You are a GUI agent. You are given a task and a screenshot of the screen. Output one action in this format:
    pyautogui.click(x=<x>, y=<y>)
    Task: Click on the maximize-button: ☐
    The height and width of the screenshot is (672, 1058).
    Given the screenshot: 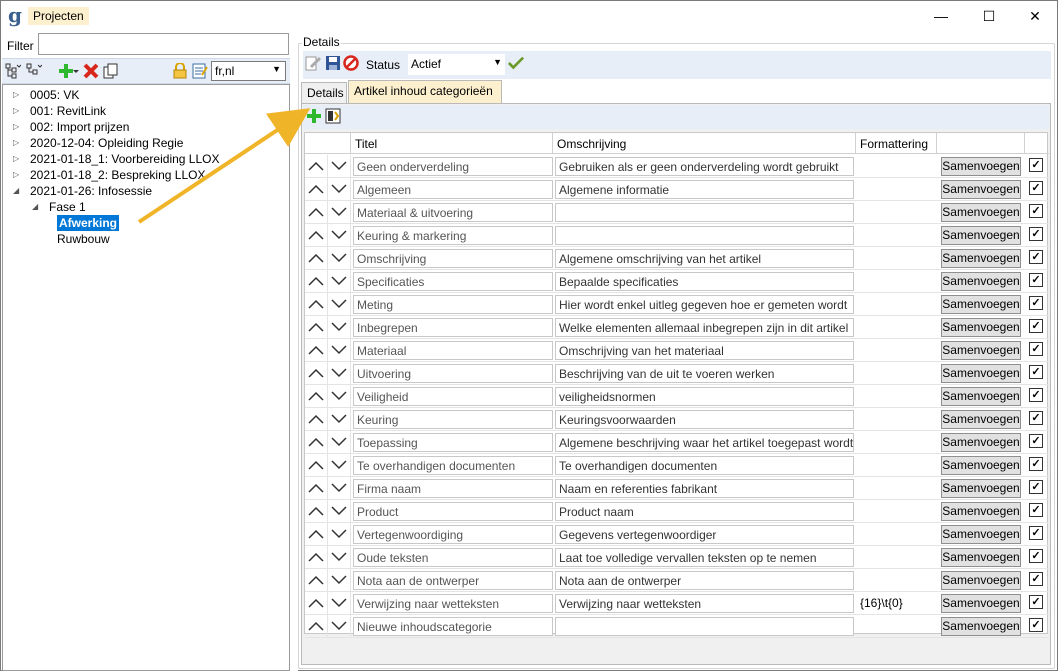 What is the action you would take?
    pyautogui.click(x=989, y=16)
    